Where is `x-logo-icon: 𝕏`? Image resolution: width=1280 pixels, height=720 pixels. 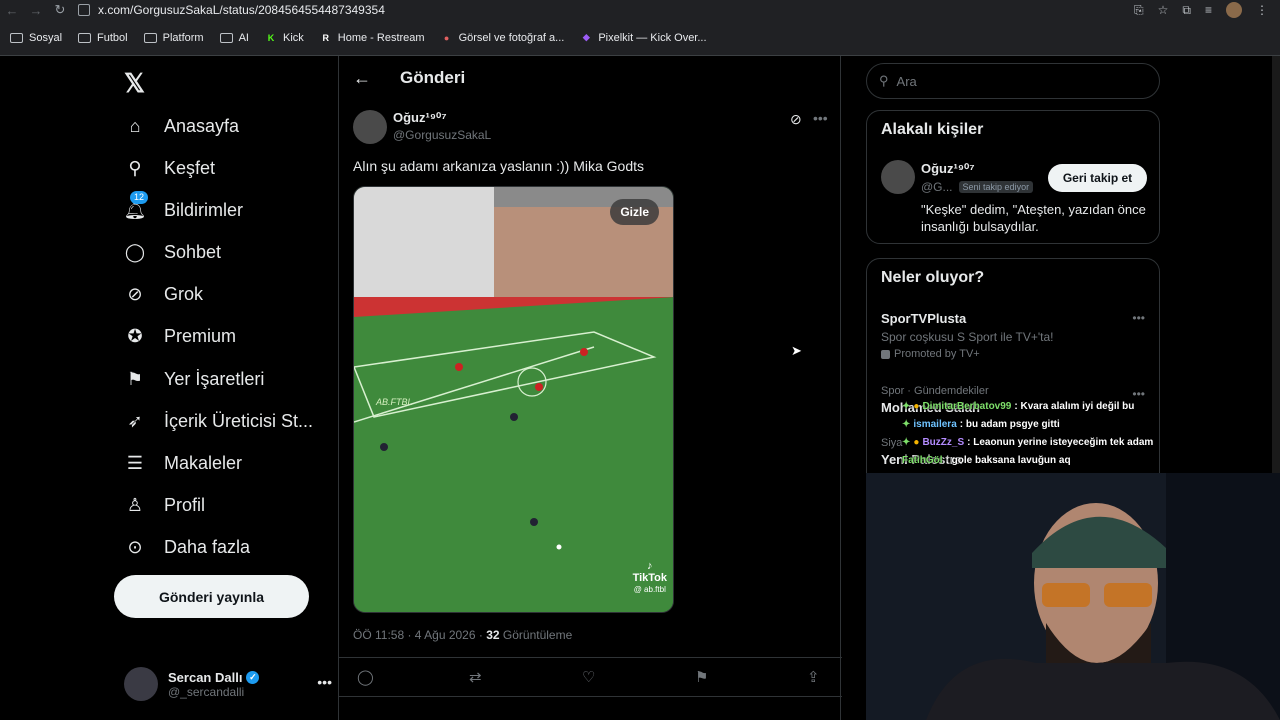 x-logo-icon: 𝕏 is located at coordinates (134, 83).